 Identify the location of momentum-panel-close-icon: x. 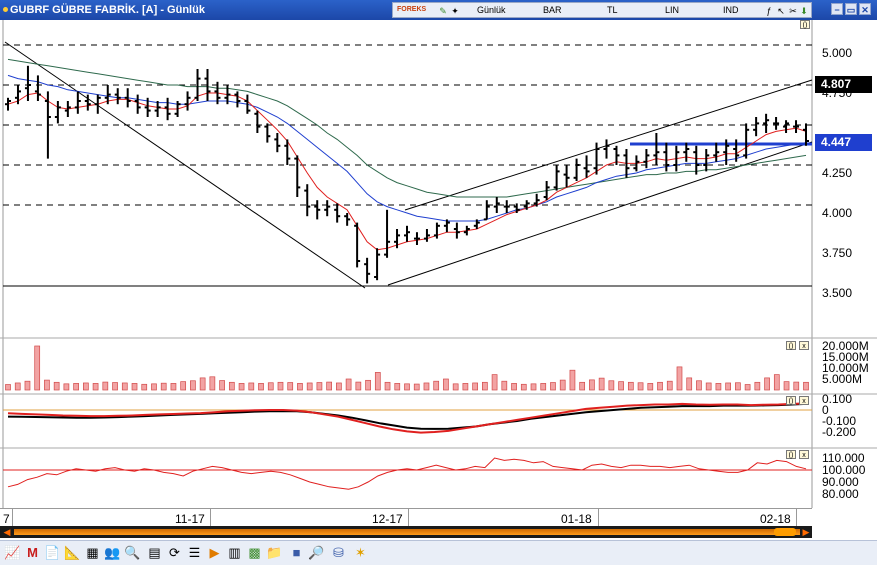
(804, 454).